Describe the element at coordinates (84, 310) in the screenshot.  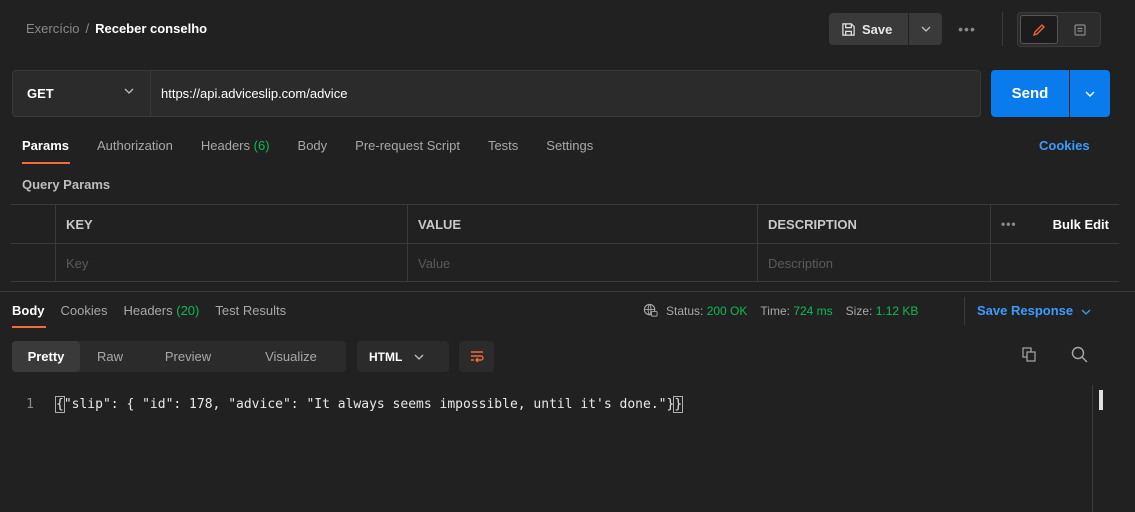
I see `tab-response-cookies: Cookies` at that location.